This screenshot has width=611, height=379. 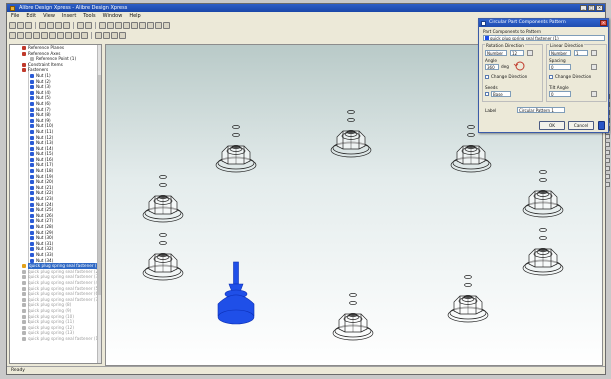 I want to click on assembly-icon, so click(x=24, y=64).